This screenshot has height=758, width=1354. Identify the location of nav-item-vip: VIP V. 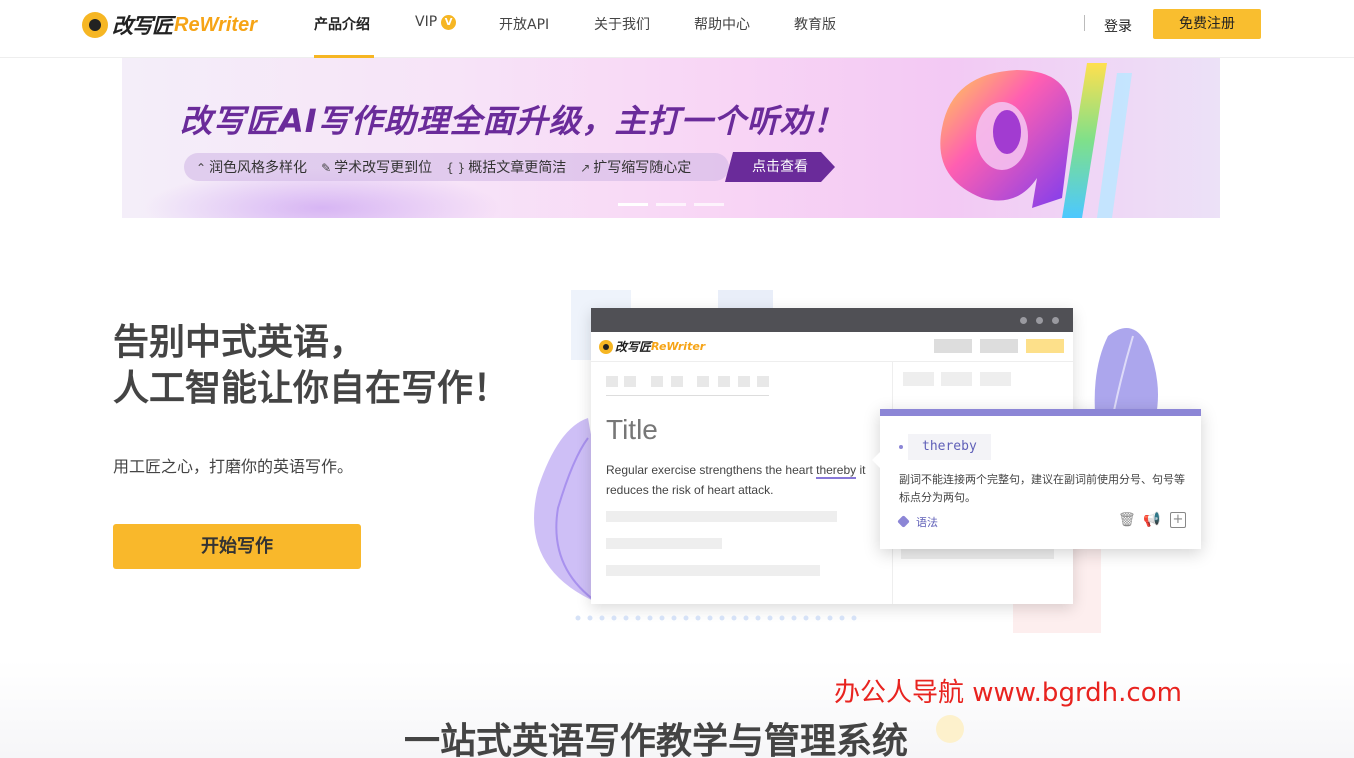
(436, 22).